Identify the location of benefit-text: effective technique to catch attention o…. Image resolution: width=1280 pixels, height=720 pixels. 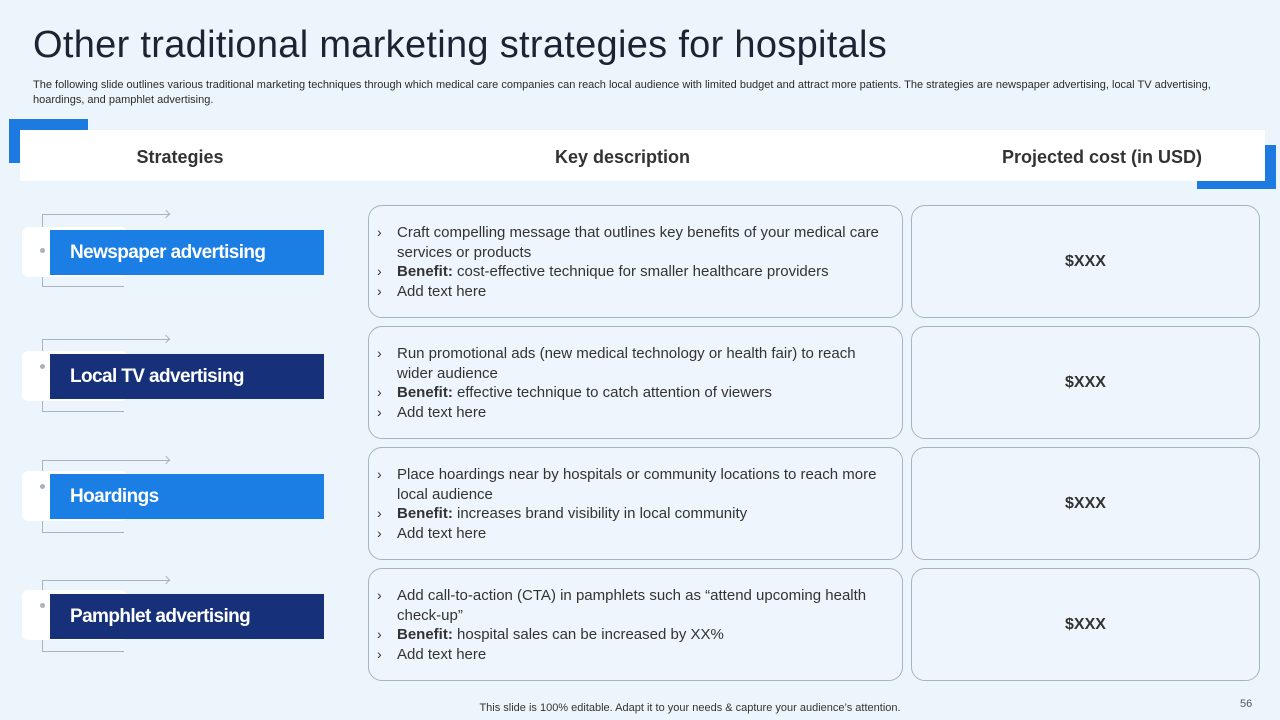
(612, 392).